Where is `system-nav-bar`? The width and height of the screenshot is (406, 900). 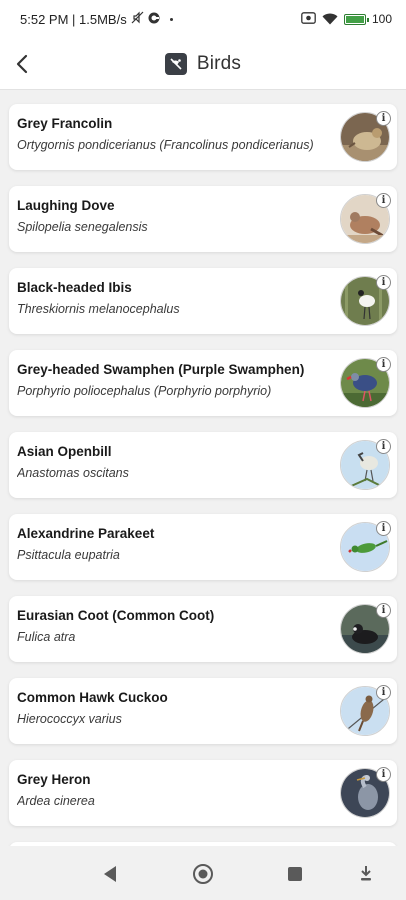 system-nav-bar is located at coordinates (203, 873).